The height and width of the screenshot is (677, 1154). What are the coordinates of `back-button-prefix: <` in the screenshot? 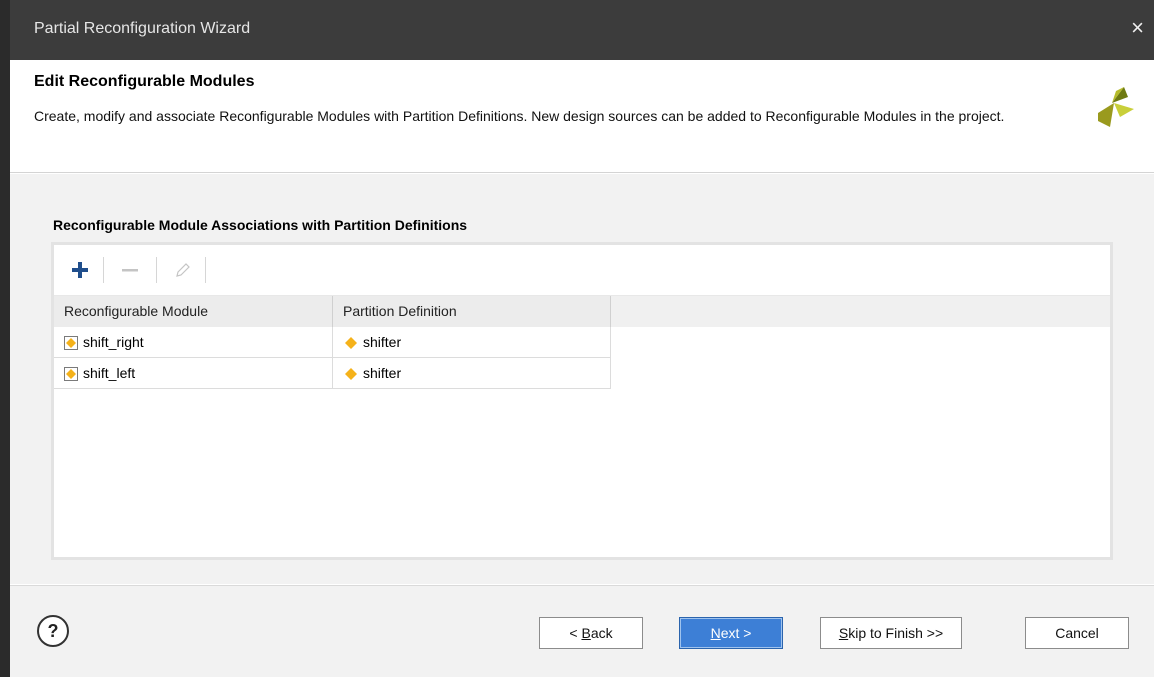 It's located at (575, 633).